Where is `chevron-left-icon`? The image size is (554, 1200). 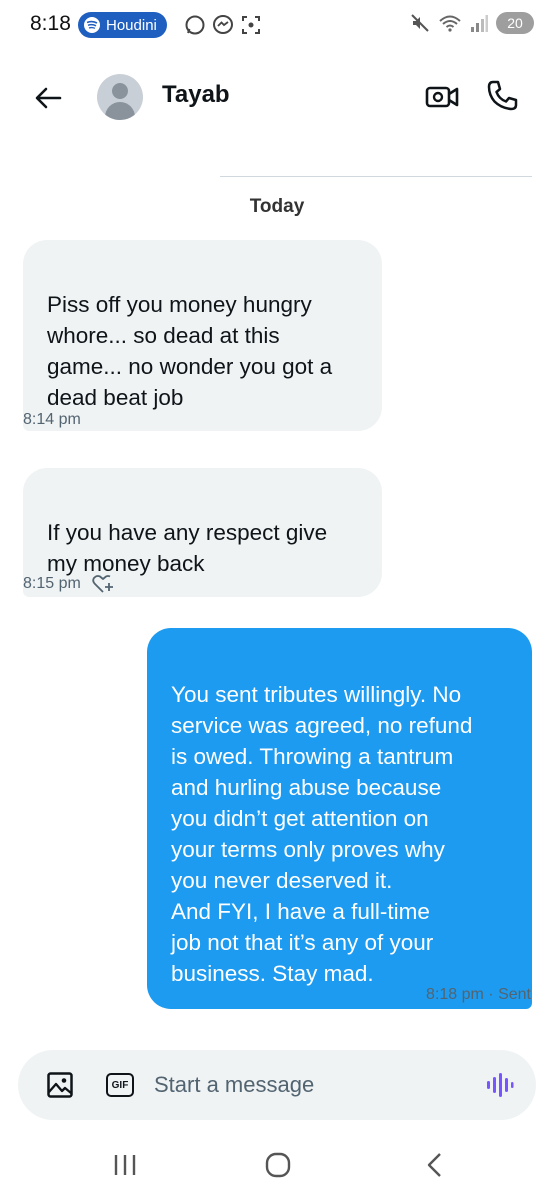
chevron-left-icon is located at coordinates (434, 1165).